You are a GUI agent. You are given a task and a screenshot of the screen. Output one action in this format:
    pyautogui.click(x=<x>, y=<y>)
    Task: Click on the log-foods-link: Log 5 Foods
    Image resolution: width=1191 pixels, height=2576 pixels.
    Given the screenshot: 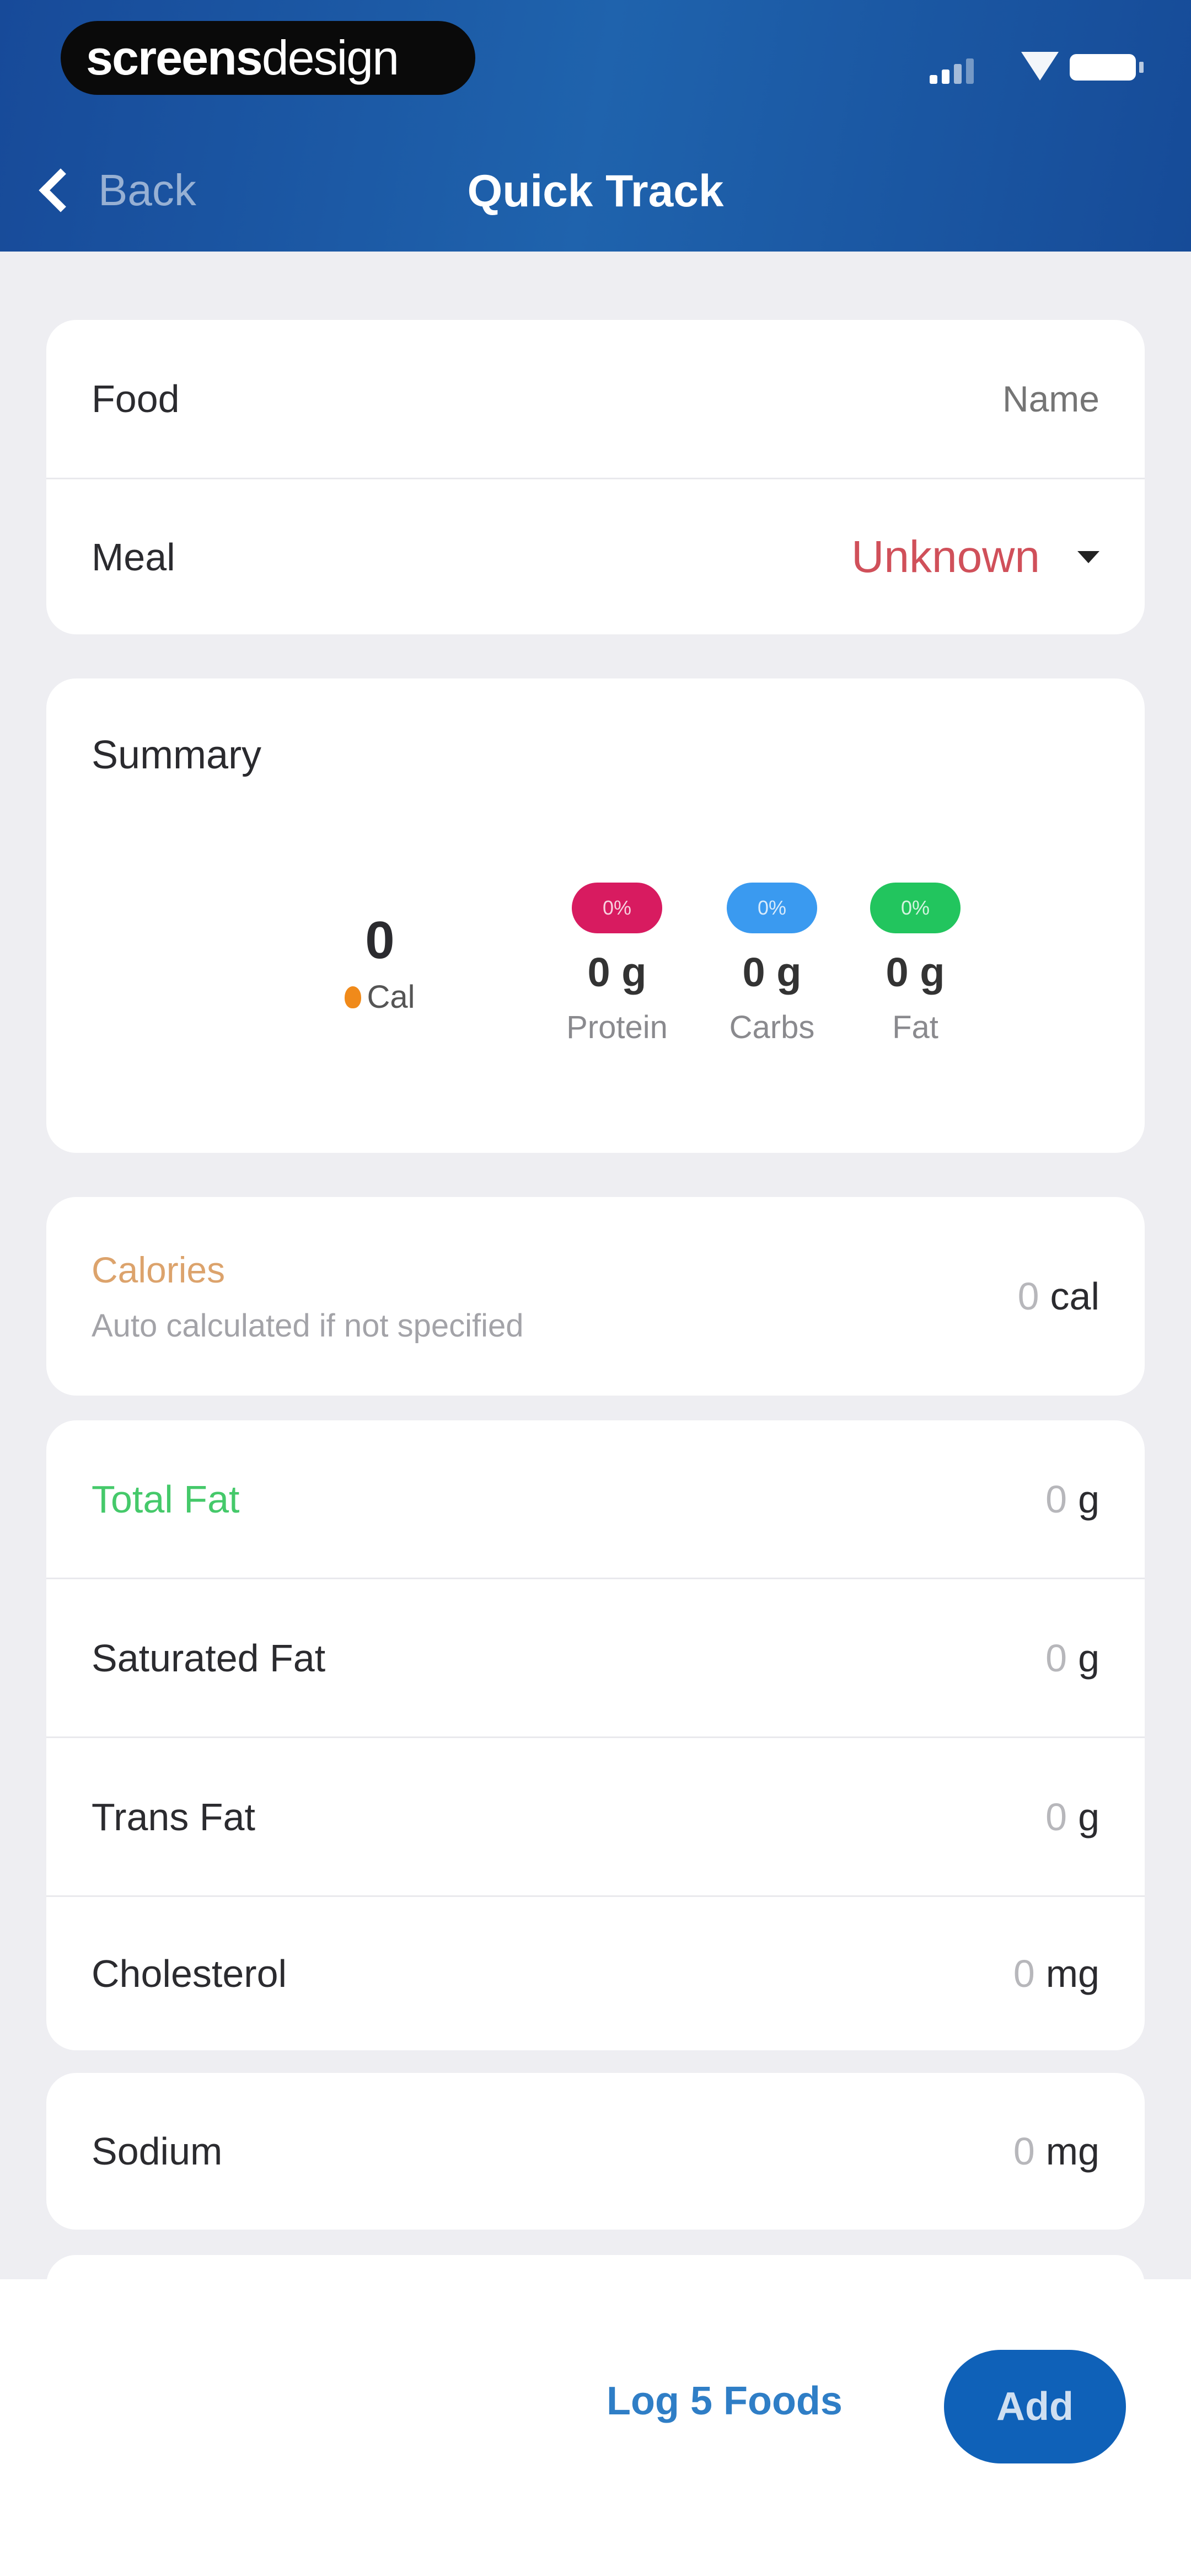 What is the action you would take?
    pyautogui.click(x=725, y=2401)
    